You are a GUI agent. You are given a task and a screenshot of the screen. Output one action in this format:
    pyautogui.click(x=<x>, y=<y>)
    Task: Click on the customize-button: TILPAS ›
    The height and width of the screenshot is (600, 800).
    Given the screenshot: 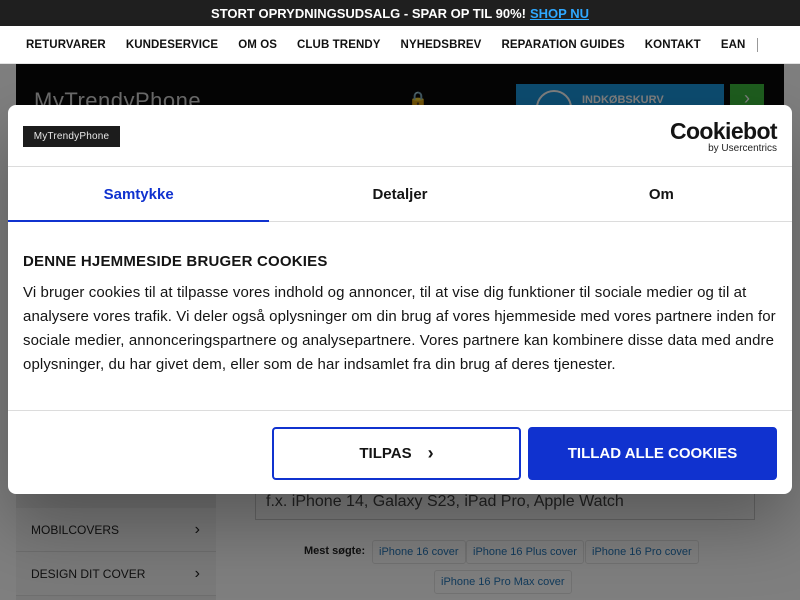 What is the action you would take?
    pyautogui.click(x=396, y=453)
    